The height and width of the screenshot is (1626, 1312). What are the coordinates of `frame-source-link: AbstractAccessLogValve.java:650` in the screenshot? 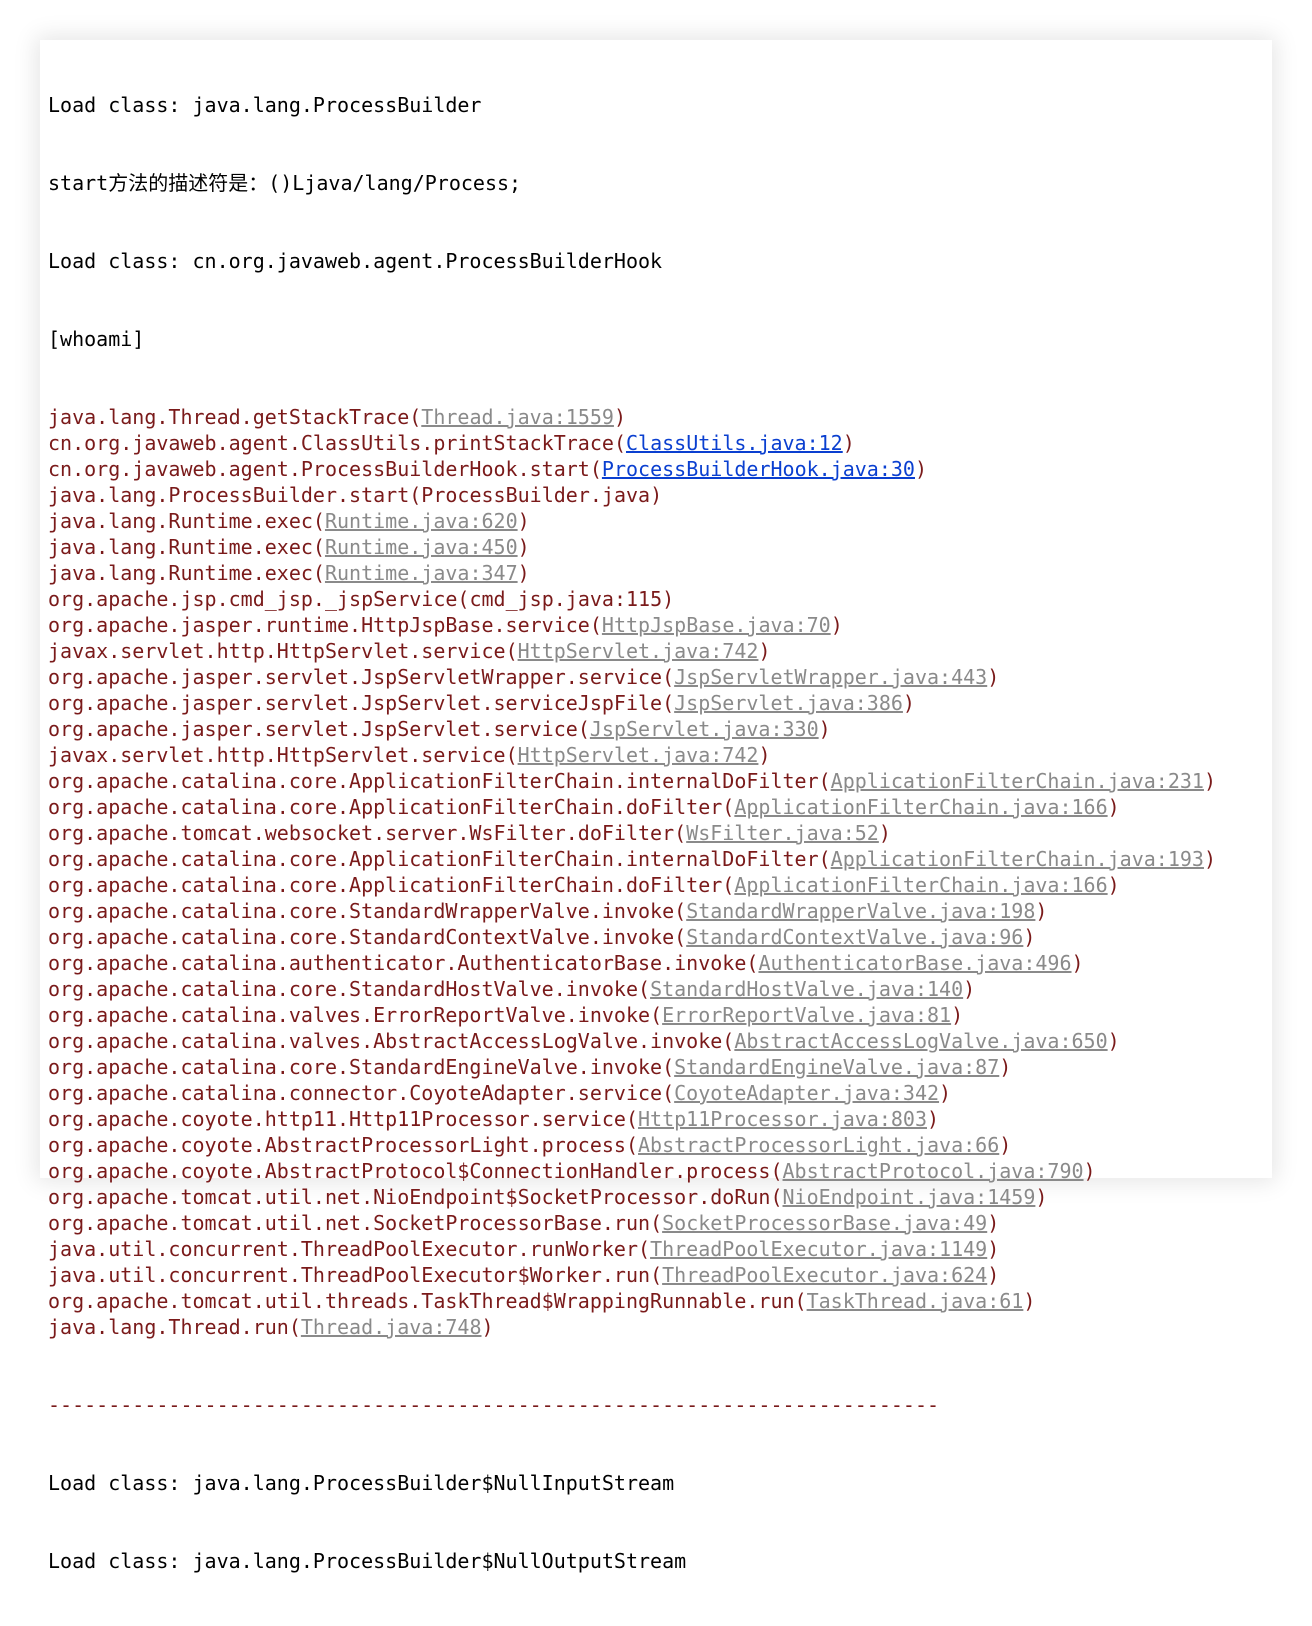 It's located at (920, 1041).